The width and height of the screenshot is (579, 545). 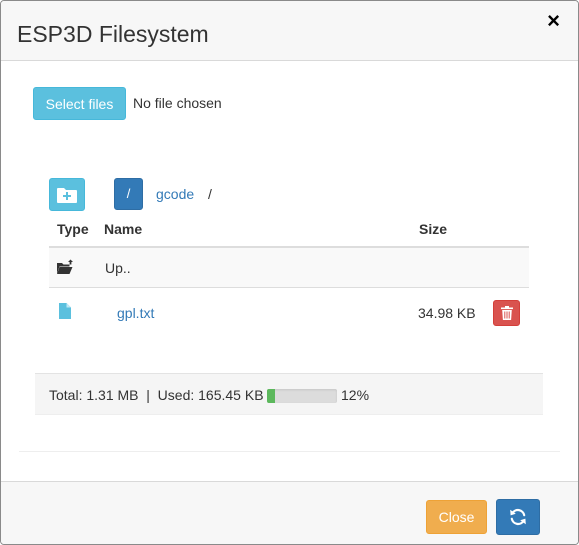 I want to click on file-icon, so click(x=65, y=311).